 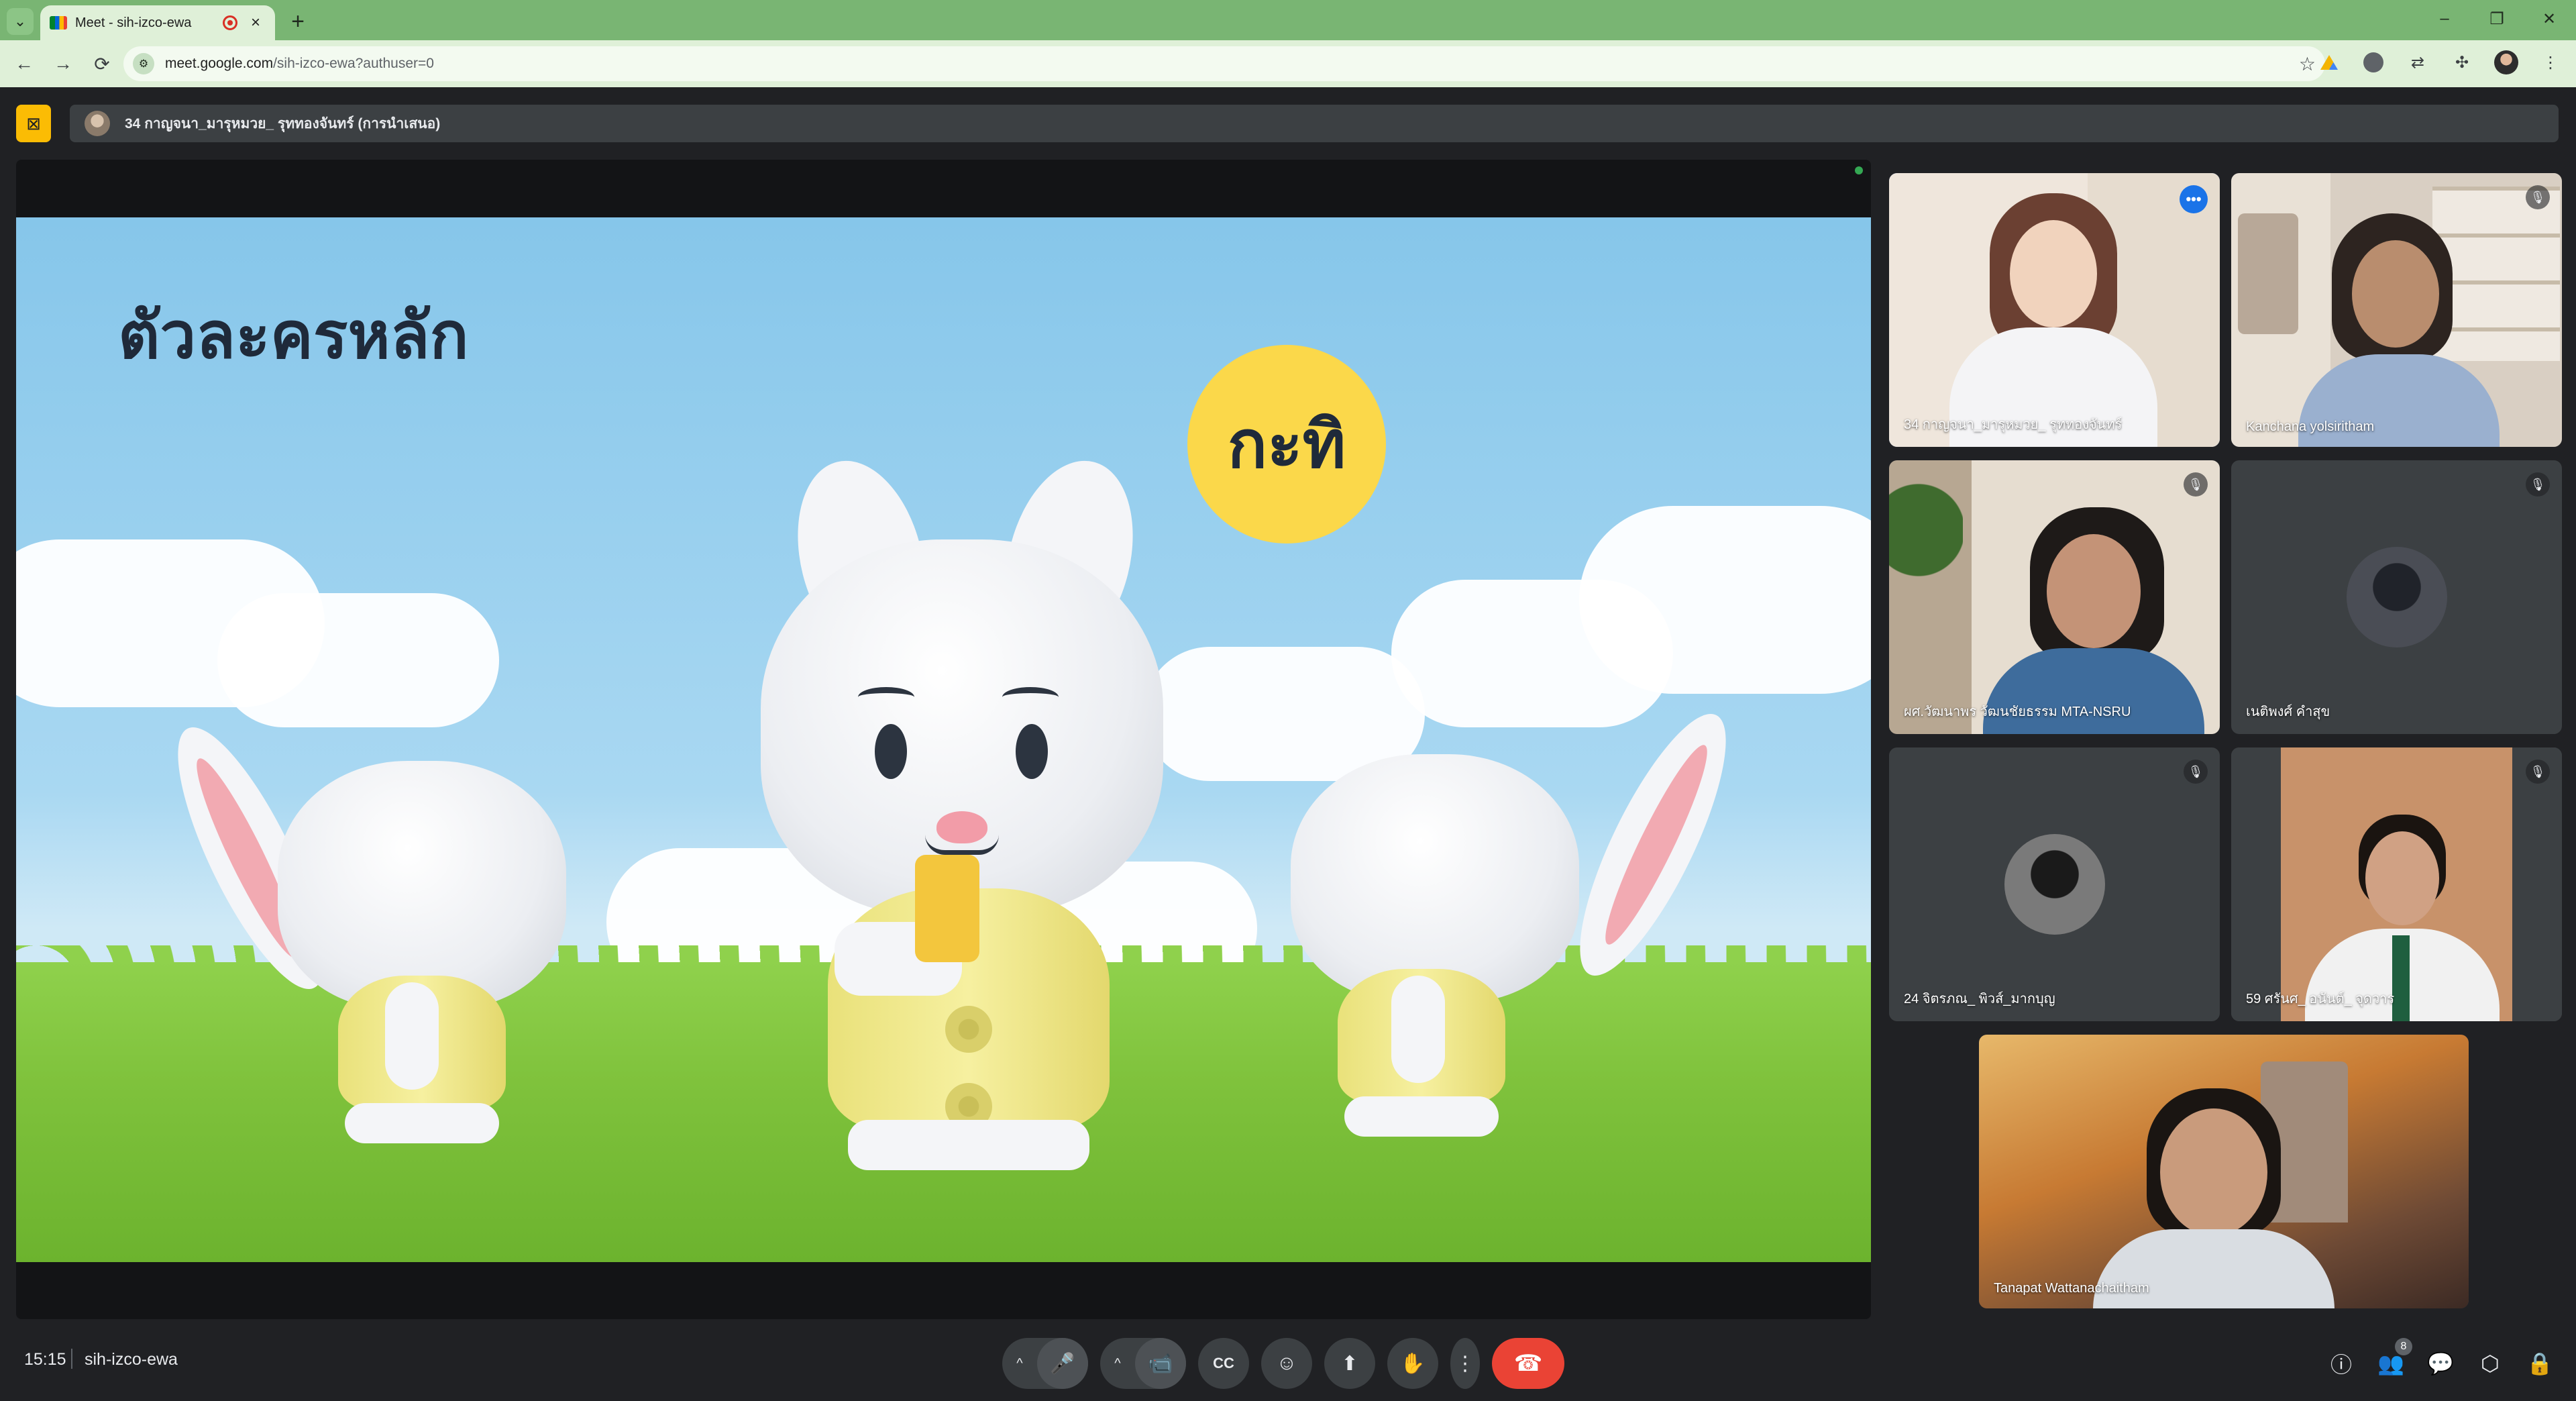 What do you see at coordinates (2403, 1346) in the screenshot?
I see `participant-count-badge: 8` at bounding box center [2403, 1346].